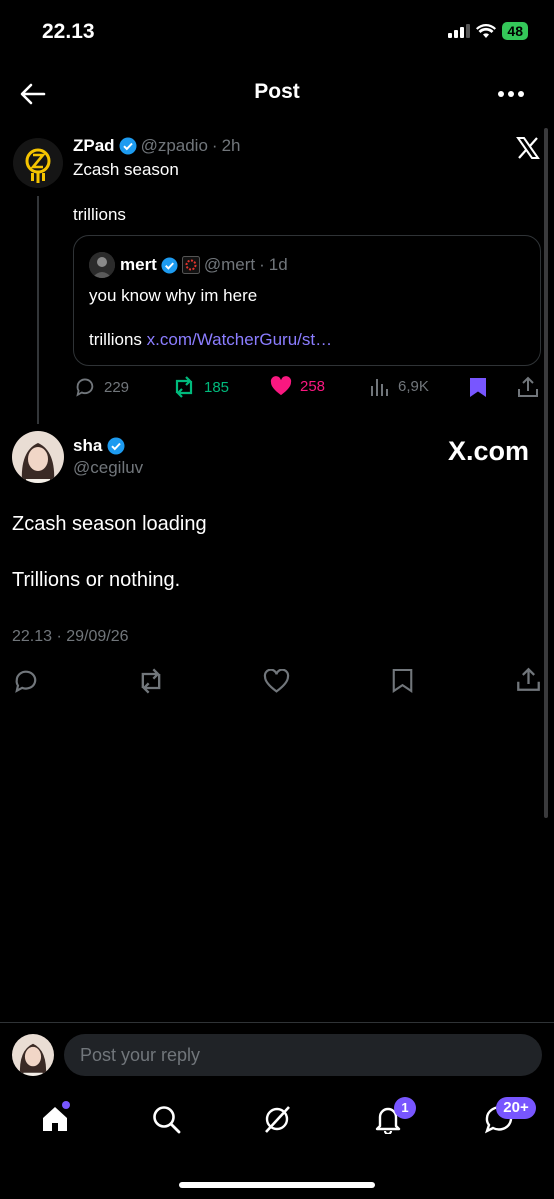  I want to click on views-chart-icon, so click(379, 387).